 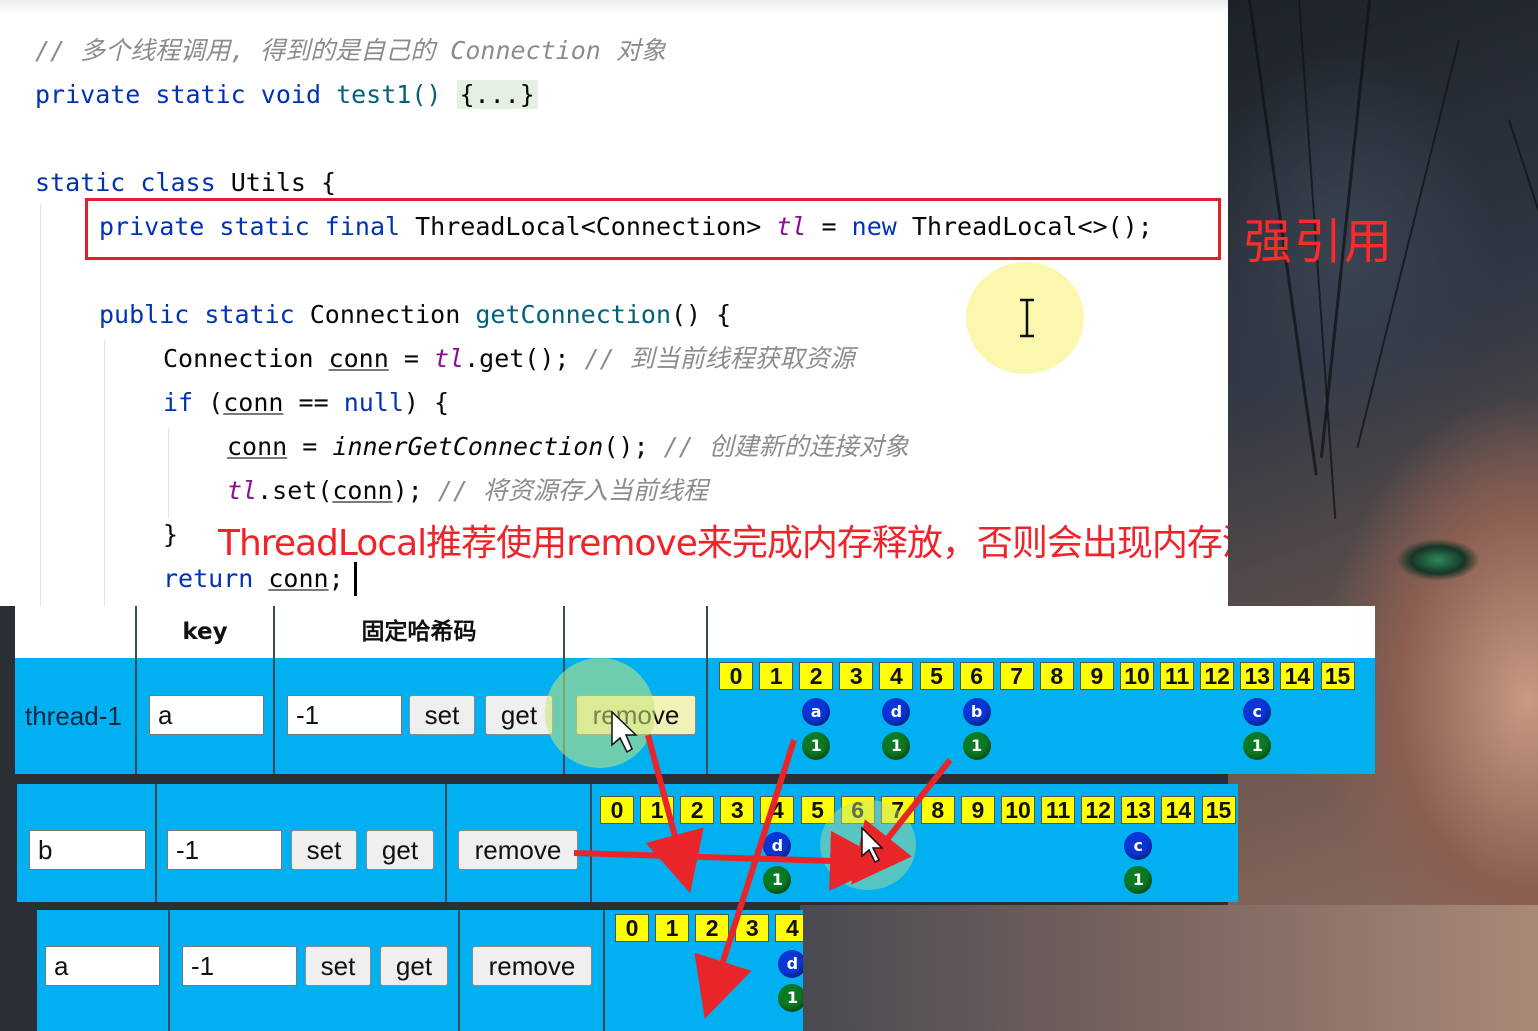 What do you see at coordinates (426, 402) in the screenshot?
I see `code-punctuation: ) {` at bounding box center [426, 402].